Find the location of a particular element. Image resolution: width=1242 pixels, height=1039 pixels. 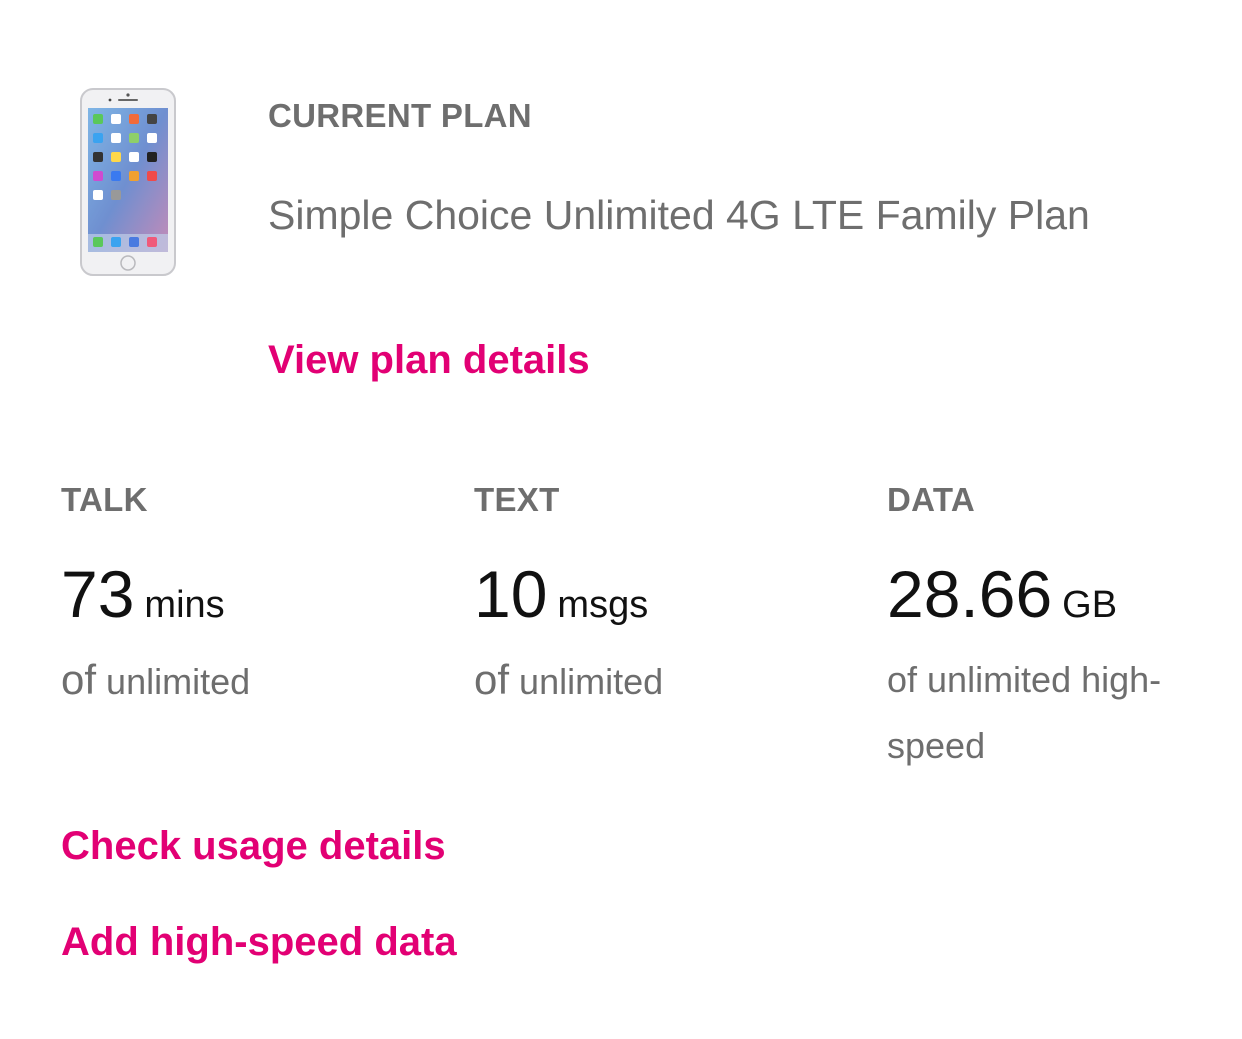

data-amount: 28.66 GB is located at coordinates (1047, 603).